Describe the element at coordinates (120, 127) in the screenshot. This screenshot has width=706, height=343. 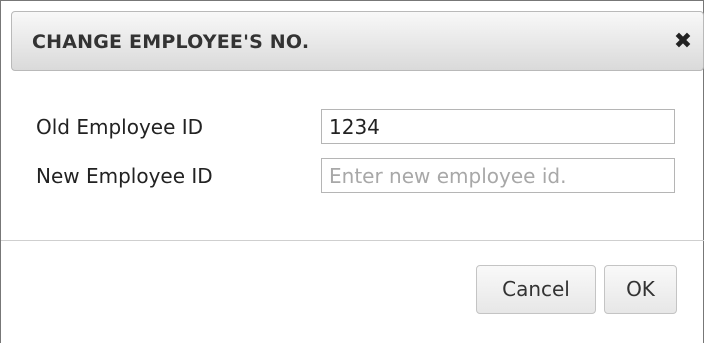
I see `old-employee-id-label: Old Employee ID` at that location.